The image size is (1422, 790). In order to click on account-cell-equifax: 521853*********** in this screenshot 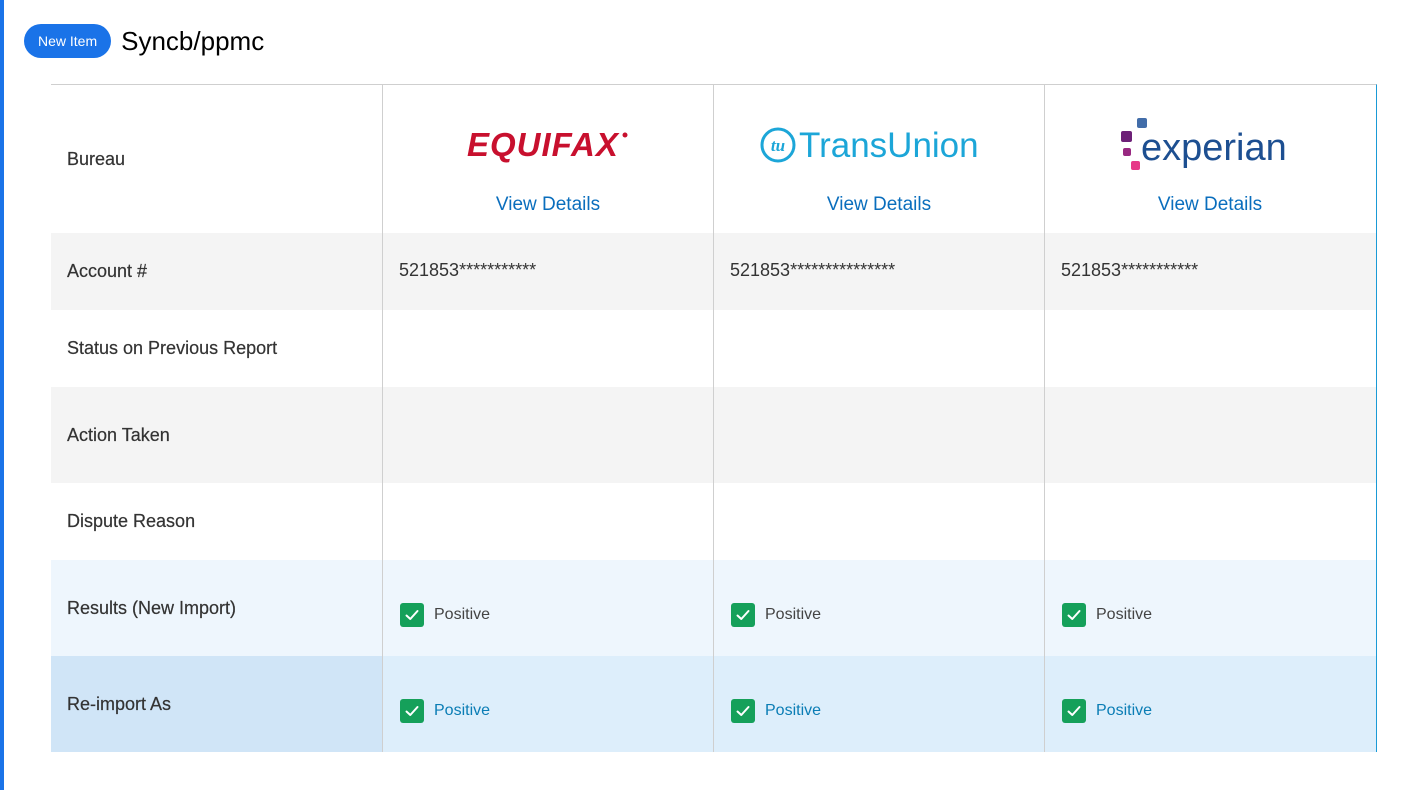, I will do `click(547, 271)`.